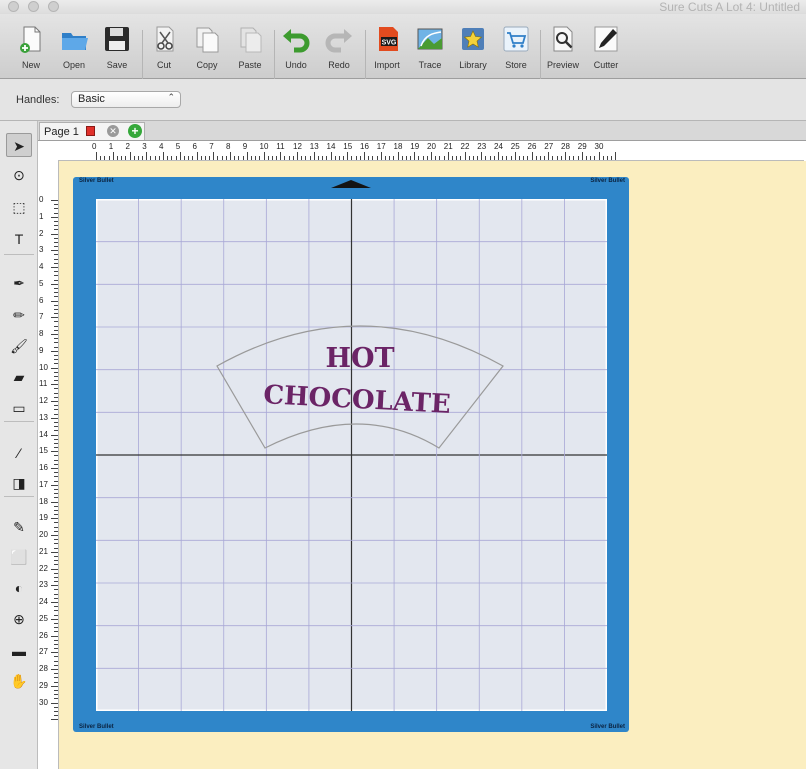  I want to click on design-text-hot: HOT, so click(359, 358).